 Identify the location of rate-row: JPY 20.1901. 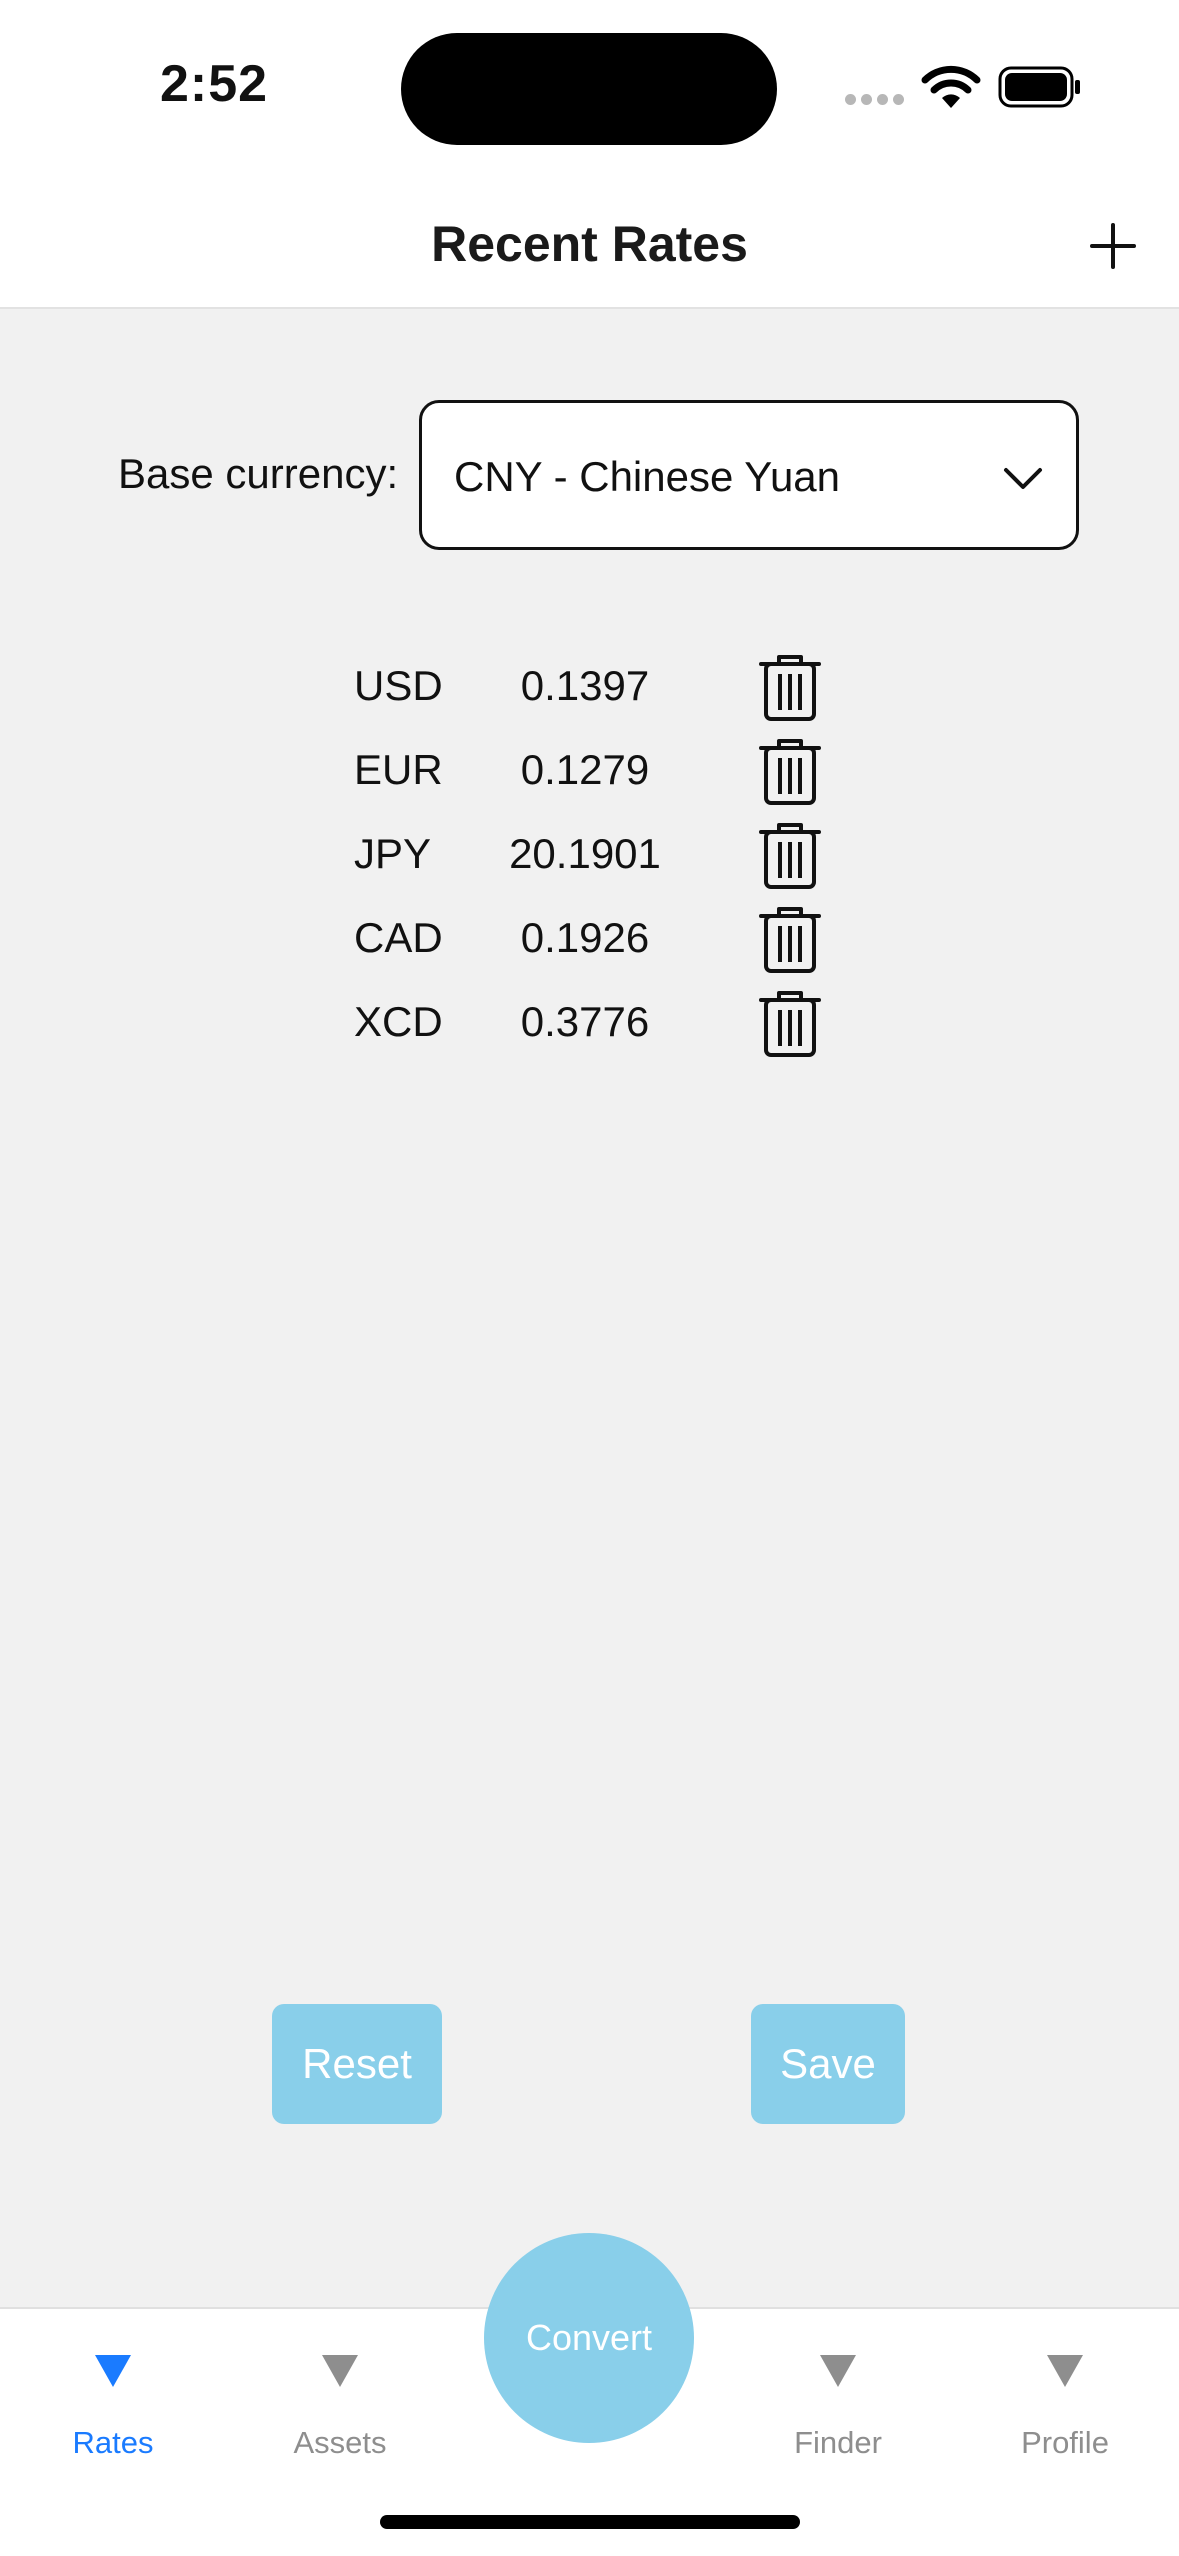
(589, 852).